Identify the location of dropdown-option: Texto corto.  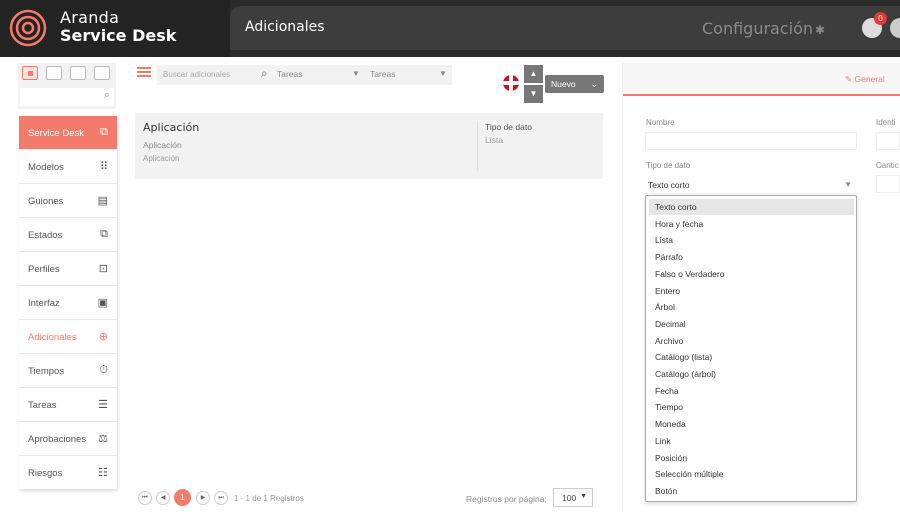
(751, 207).